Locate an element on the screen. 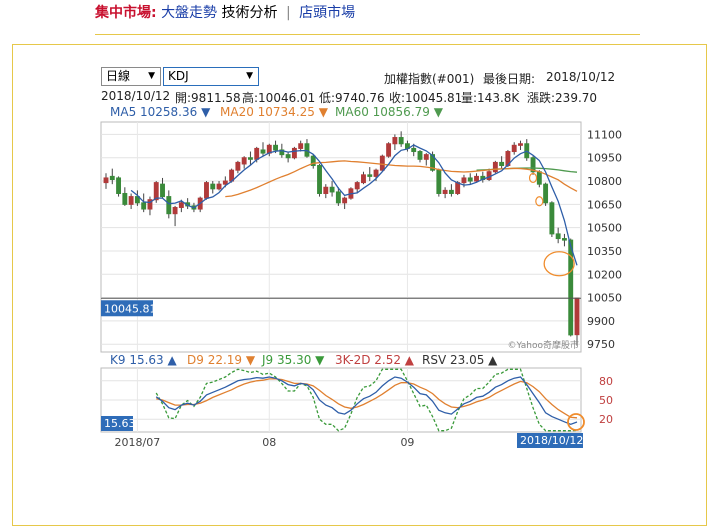 The height and width of the screenshot is (530, 720). price-tick-label: 10950 is located at coordinates (604, 158).